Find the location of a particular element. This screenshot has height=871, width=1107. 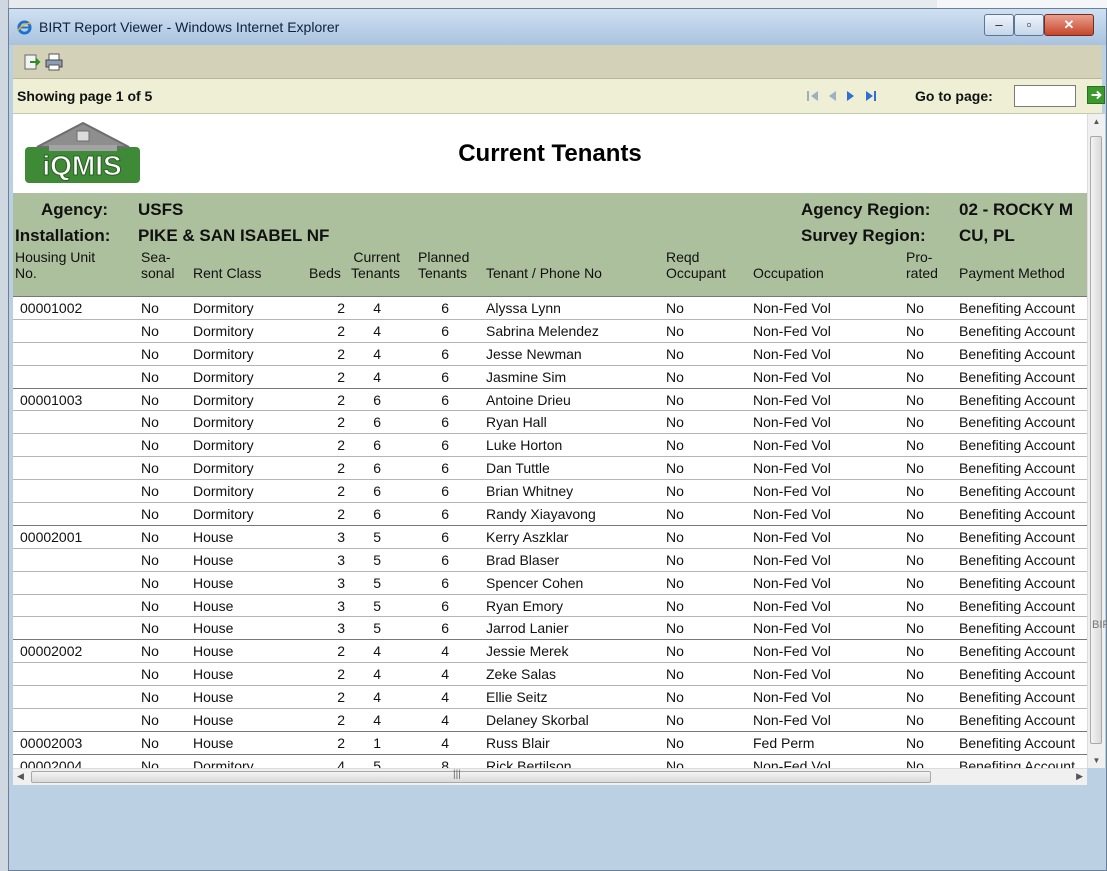

scroll-right-icon: ▶ is located at coordinates (1079, 776).